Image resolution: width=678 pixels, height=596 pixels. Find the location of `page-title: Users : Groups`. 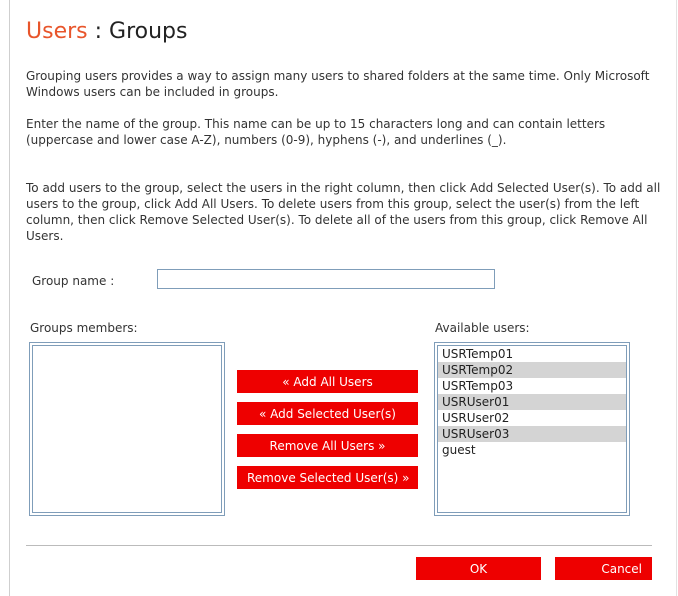

page-title: Users : Groups is located at coordinates (106, 32).